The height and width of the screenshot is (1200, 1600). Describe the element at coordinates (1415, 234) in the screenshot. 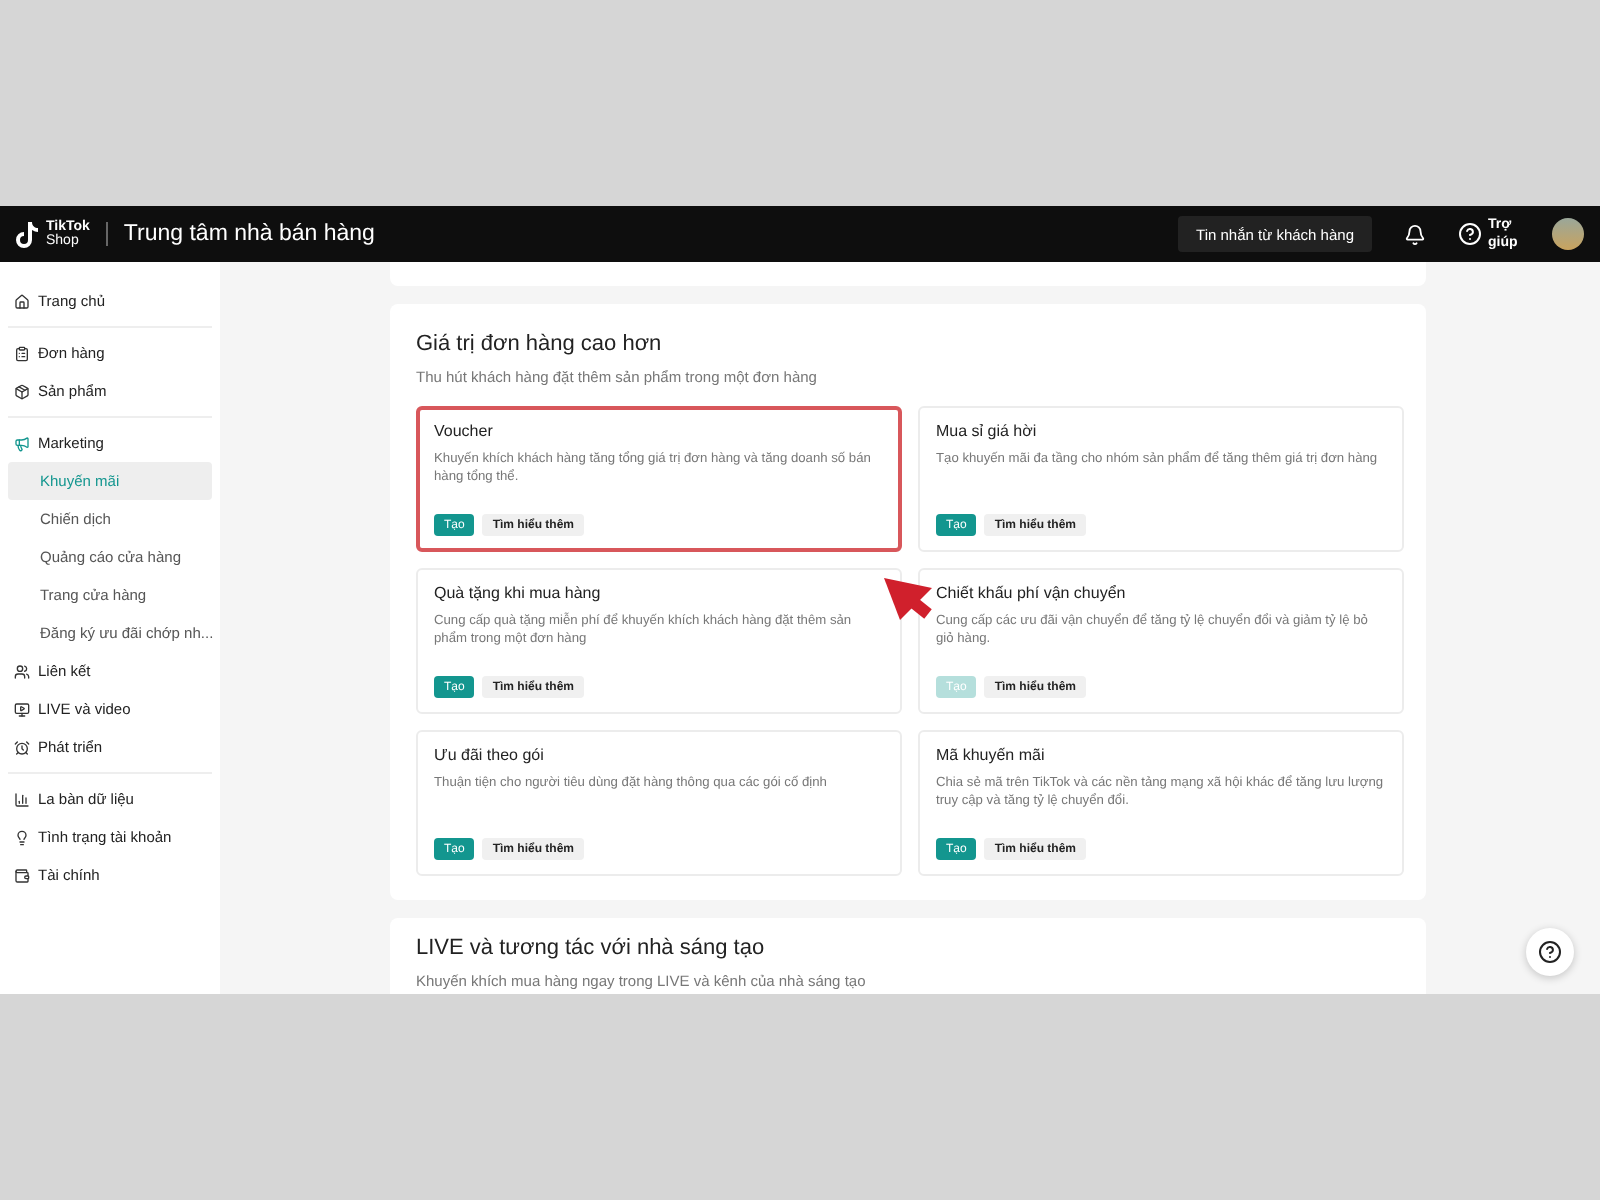

I see `bell-icon` at that location.